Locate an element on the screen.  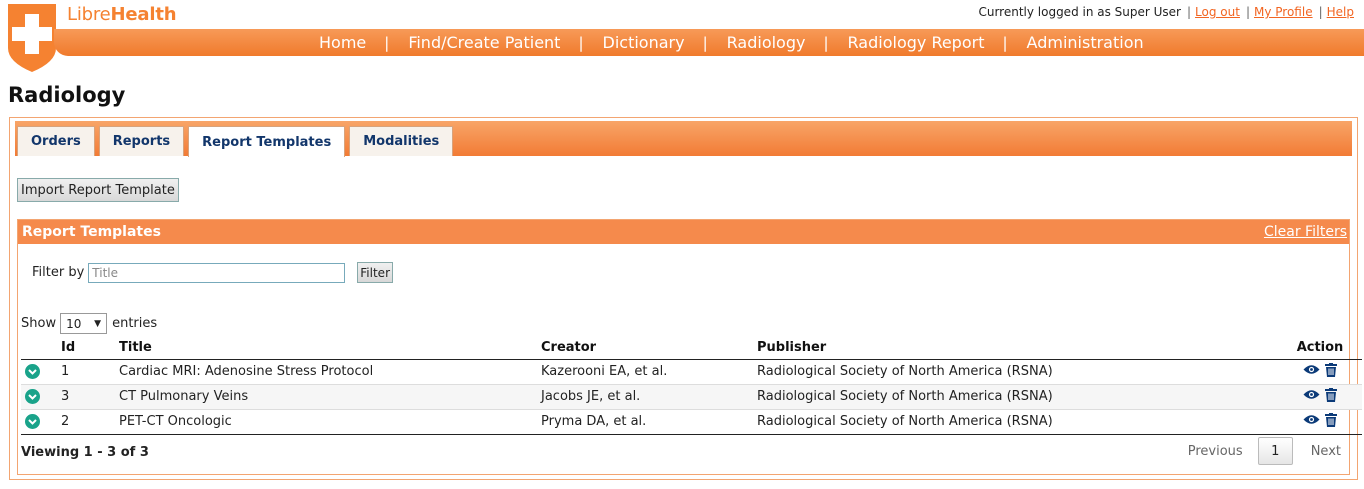
entries-label: entries is located at coordinates (135, 323).